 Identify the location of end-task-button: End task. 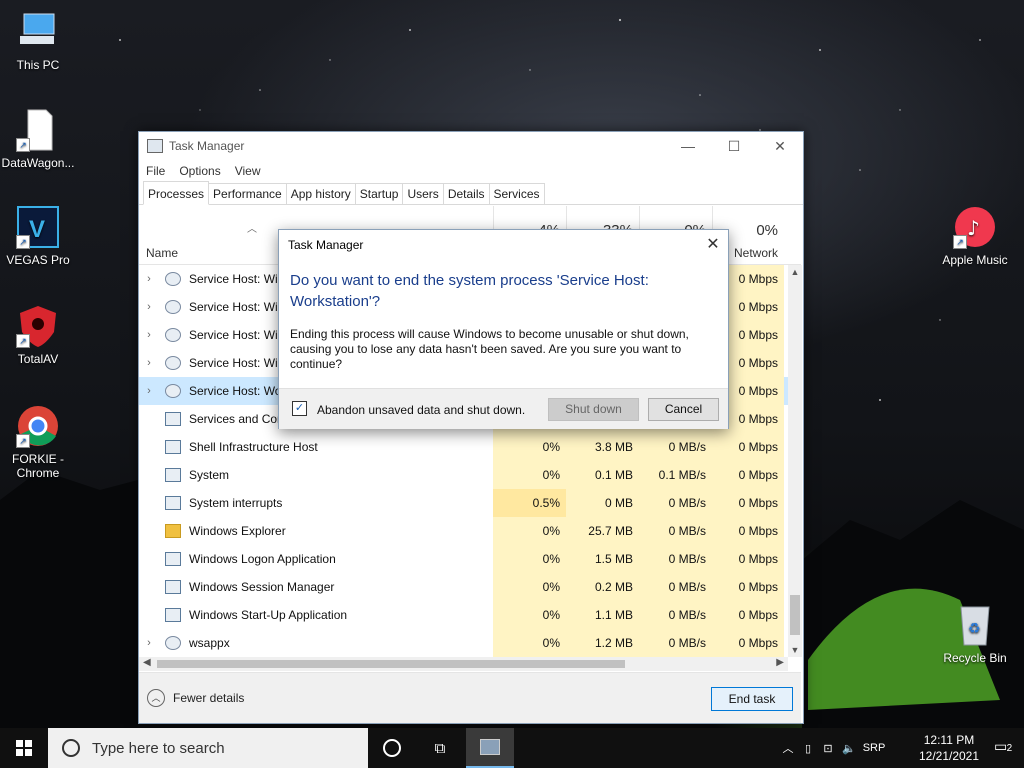
(752, 699).